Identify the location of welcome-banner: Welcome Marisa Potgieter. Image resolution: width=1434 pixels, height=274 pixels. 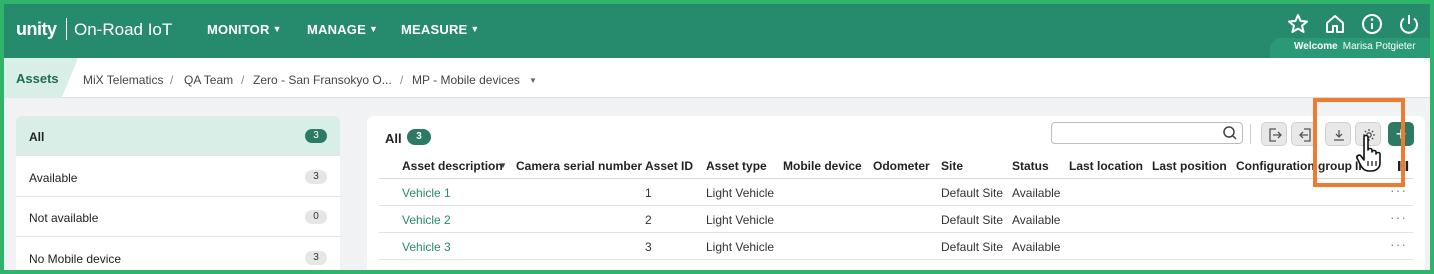
(1350, 48).